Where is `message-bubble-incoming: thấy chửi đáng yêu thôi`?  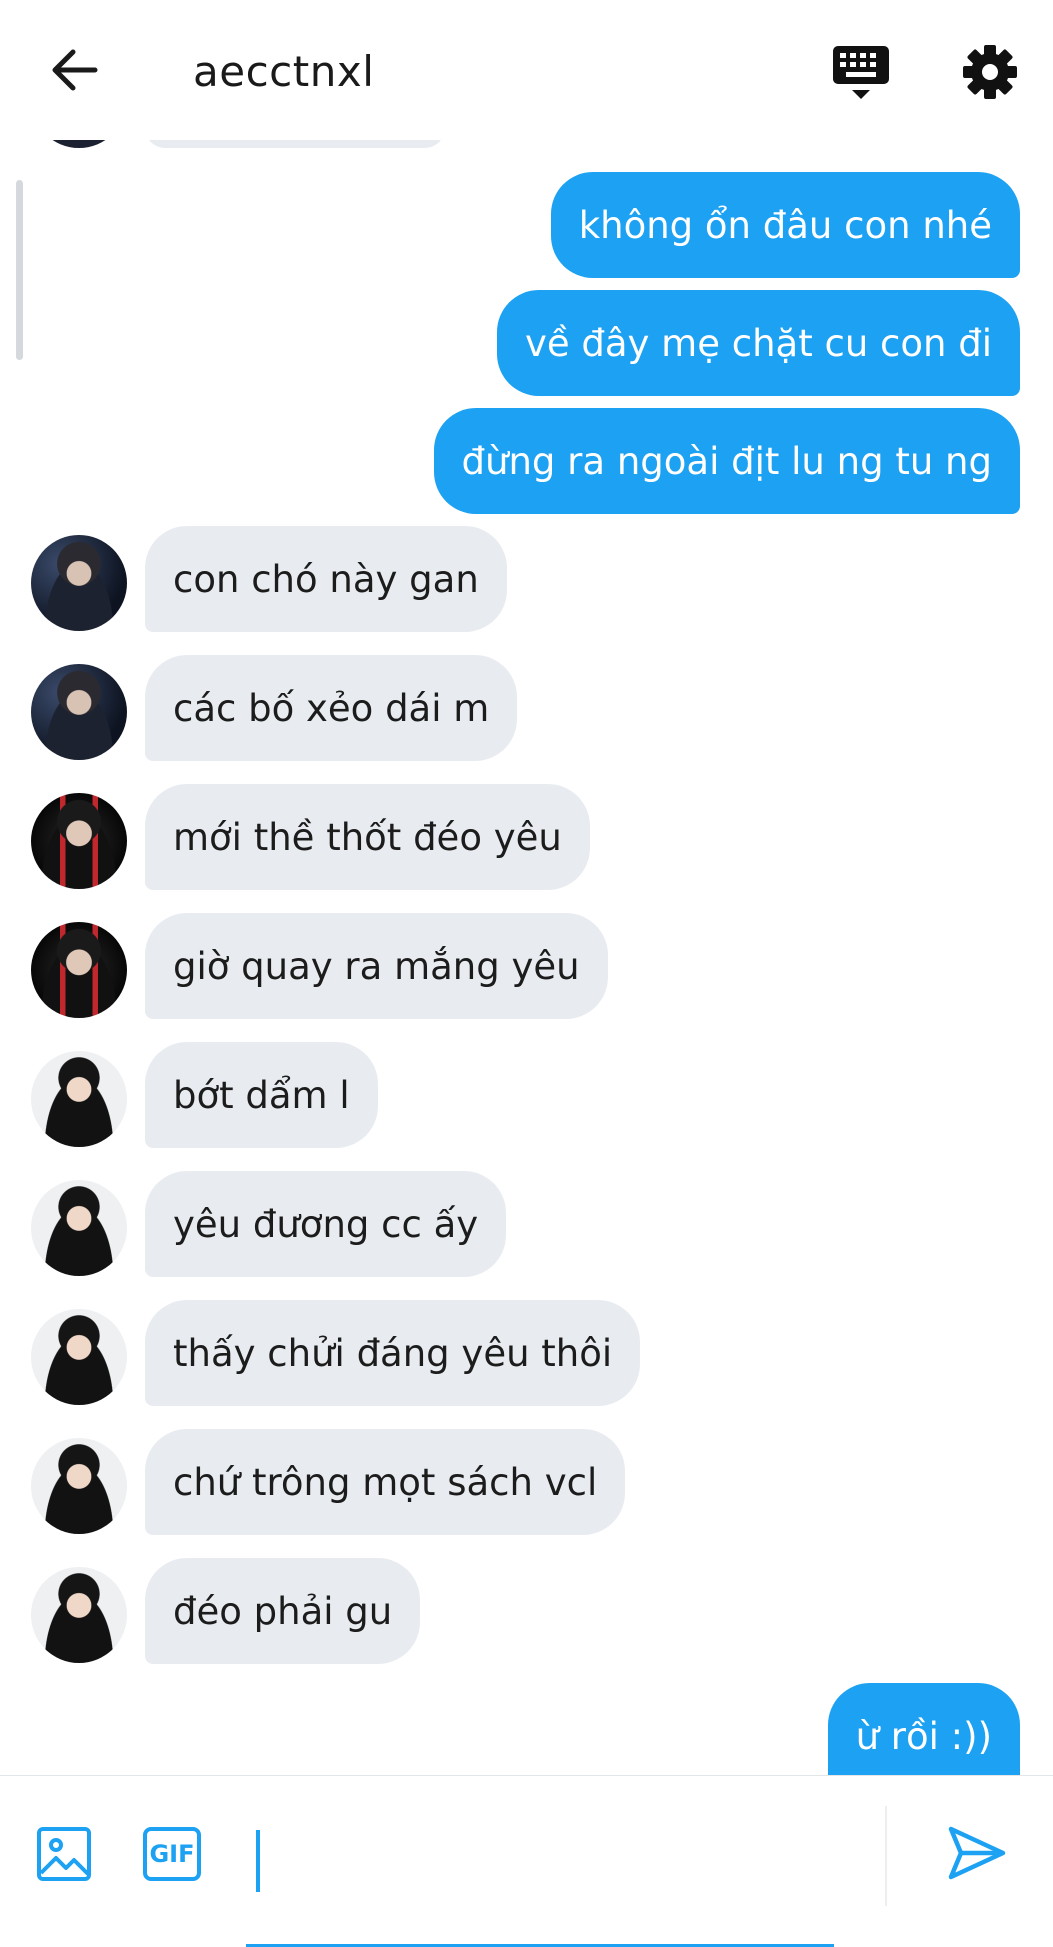
message-bubble-incoming: thấy chửi đáng yêu thôi is located at coordinates (393, 1353).